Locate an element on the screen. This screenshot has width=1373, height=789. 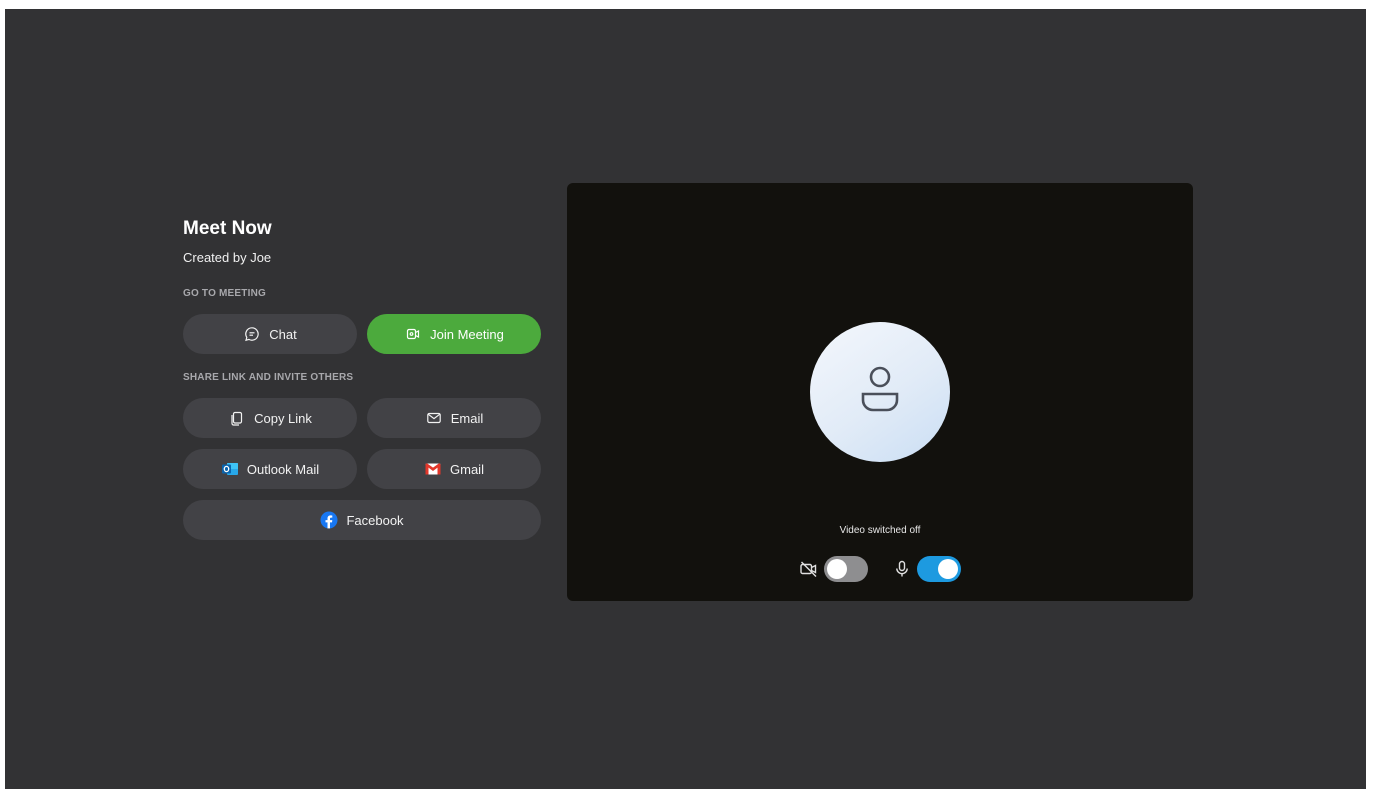
facebook-label: Facebook is located at coordinates (375, 520).